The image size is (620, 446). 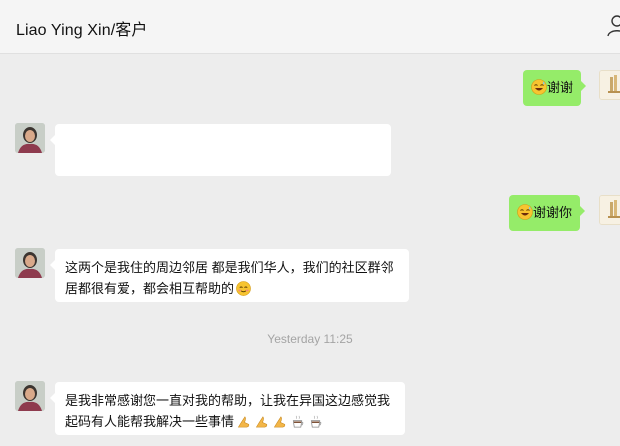 I want to click on message-line: 起码有人能帮我解决一些事情, so click(x=150, y=421).